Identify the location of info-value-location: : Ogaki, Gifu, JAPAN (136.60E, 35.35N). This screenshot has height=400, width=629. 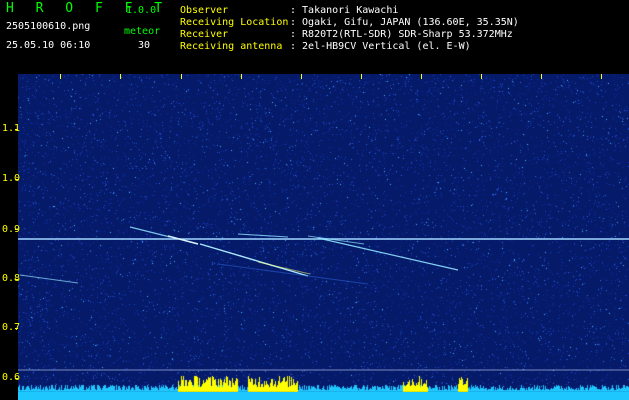
(404, 22).